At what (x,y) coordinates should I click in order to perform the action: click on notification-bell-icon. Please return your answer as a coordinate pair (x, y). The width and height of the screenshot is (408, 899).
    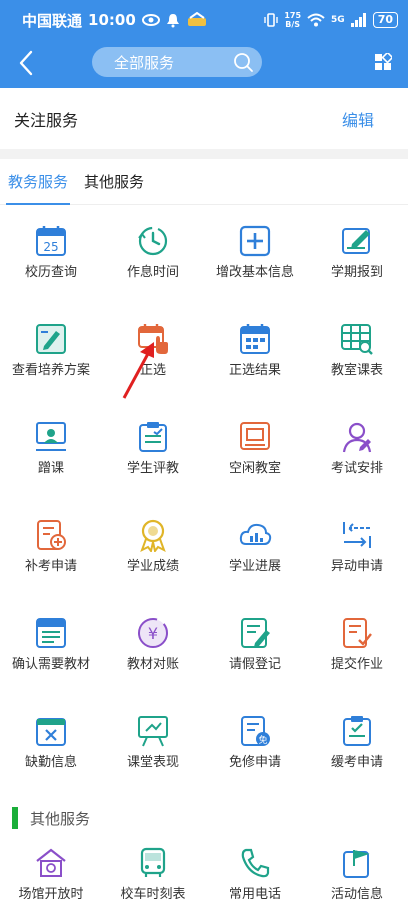
    Looking at the image, I should click on (172, 20).